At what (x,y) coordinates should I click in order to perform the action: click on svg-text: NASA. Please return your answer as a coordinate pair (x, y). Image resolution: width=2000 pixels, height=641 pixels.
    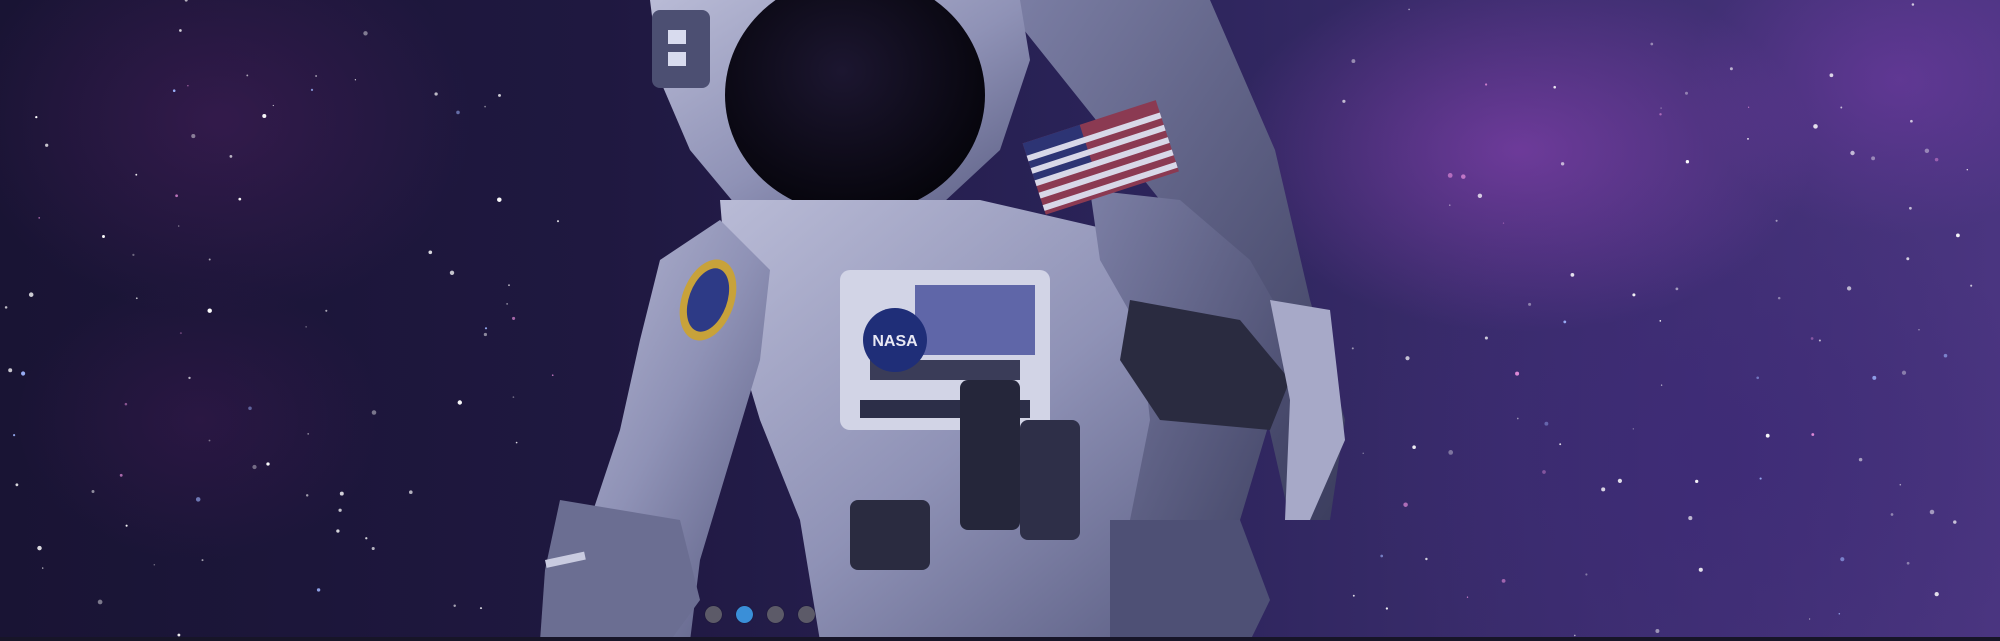
    Looking at the image, I should click on (895, 341).